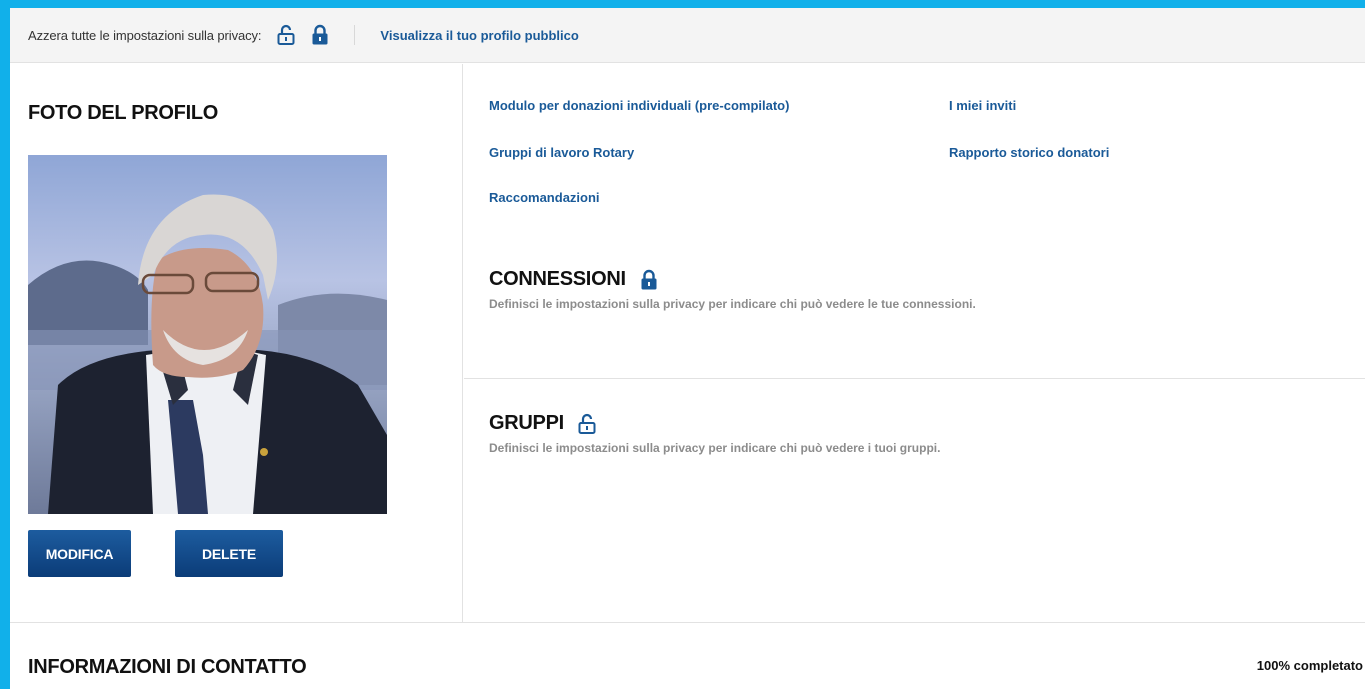 The image size is (1365, 689). I want to click on rotary-action-groups-link: Gruppi di lavoro Rotary, so click(561, 152).